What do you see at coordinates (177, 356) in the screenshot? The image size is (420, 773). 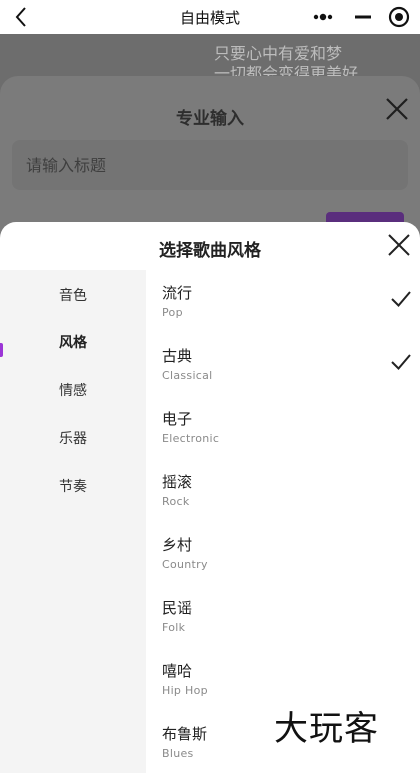 I see `option-name: 古典` at bounding box center [177, 356].